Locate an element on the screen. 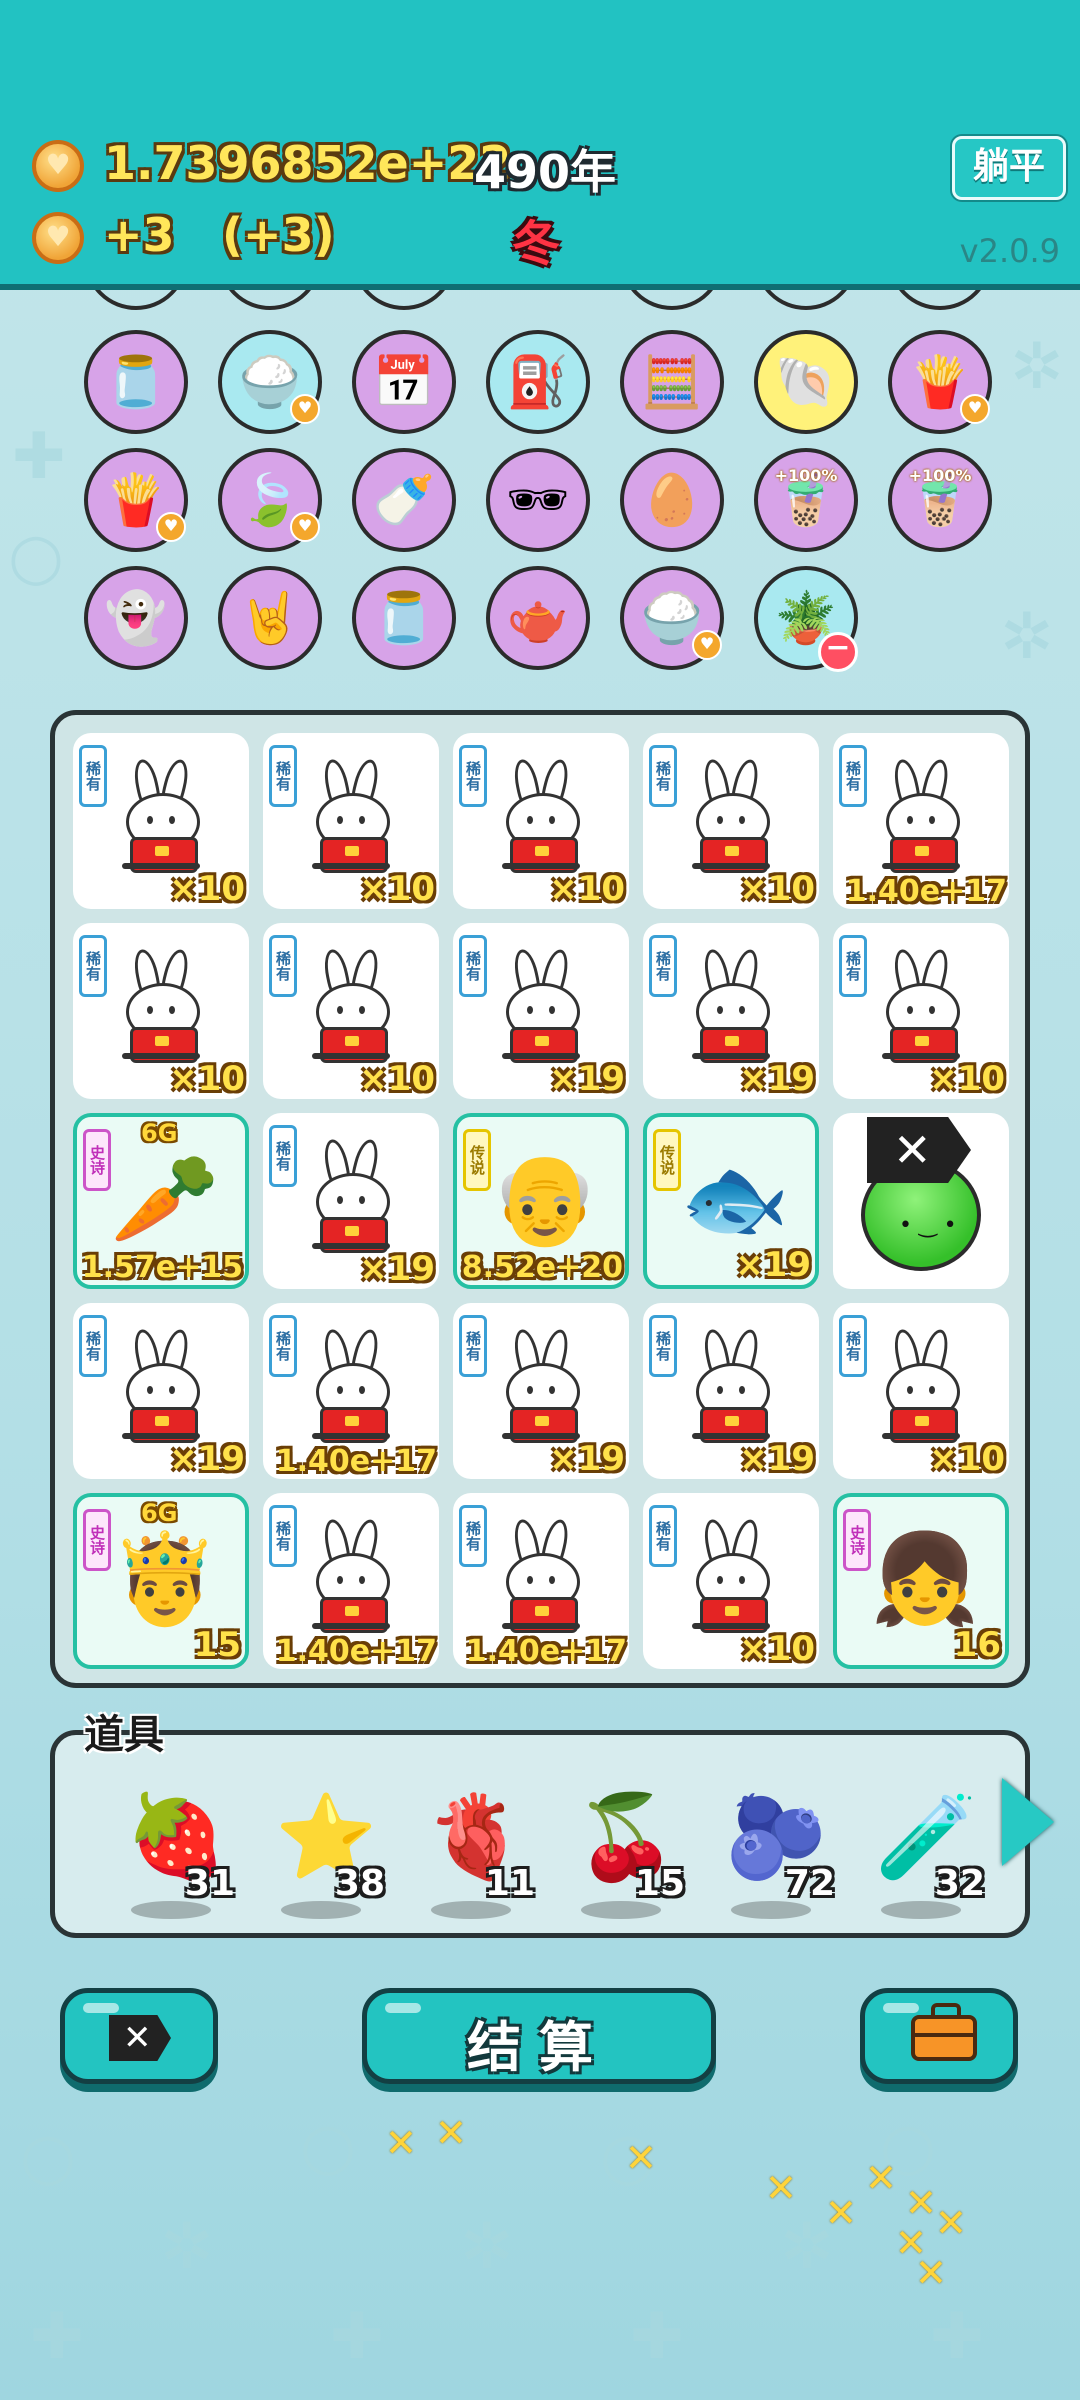 Image resolution: width=1080 pixels, height=2400 pixels. items-next-arrow is located at coordinates (1028, 1822).